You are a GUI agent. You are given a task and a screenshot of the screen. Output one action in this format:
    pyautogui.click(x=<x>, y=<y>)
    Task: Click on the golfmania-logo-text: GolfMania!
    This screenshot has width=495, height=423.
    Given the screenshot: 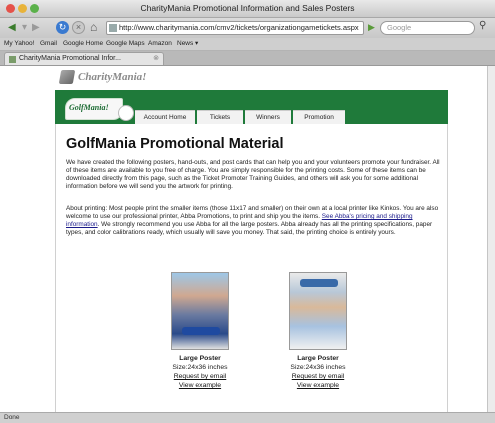 What is the action you would take?
    pyautogui.click(x=89, y=107)
    